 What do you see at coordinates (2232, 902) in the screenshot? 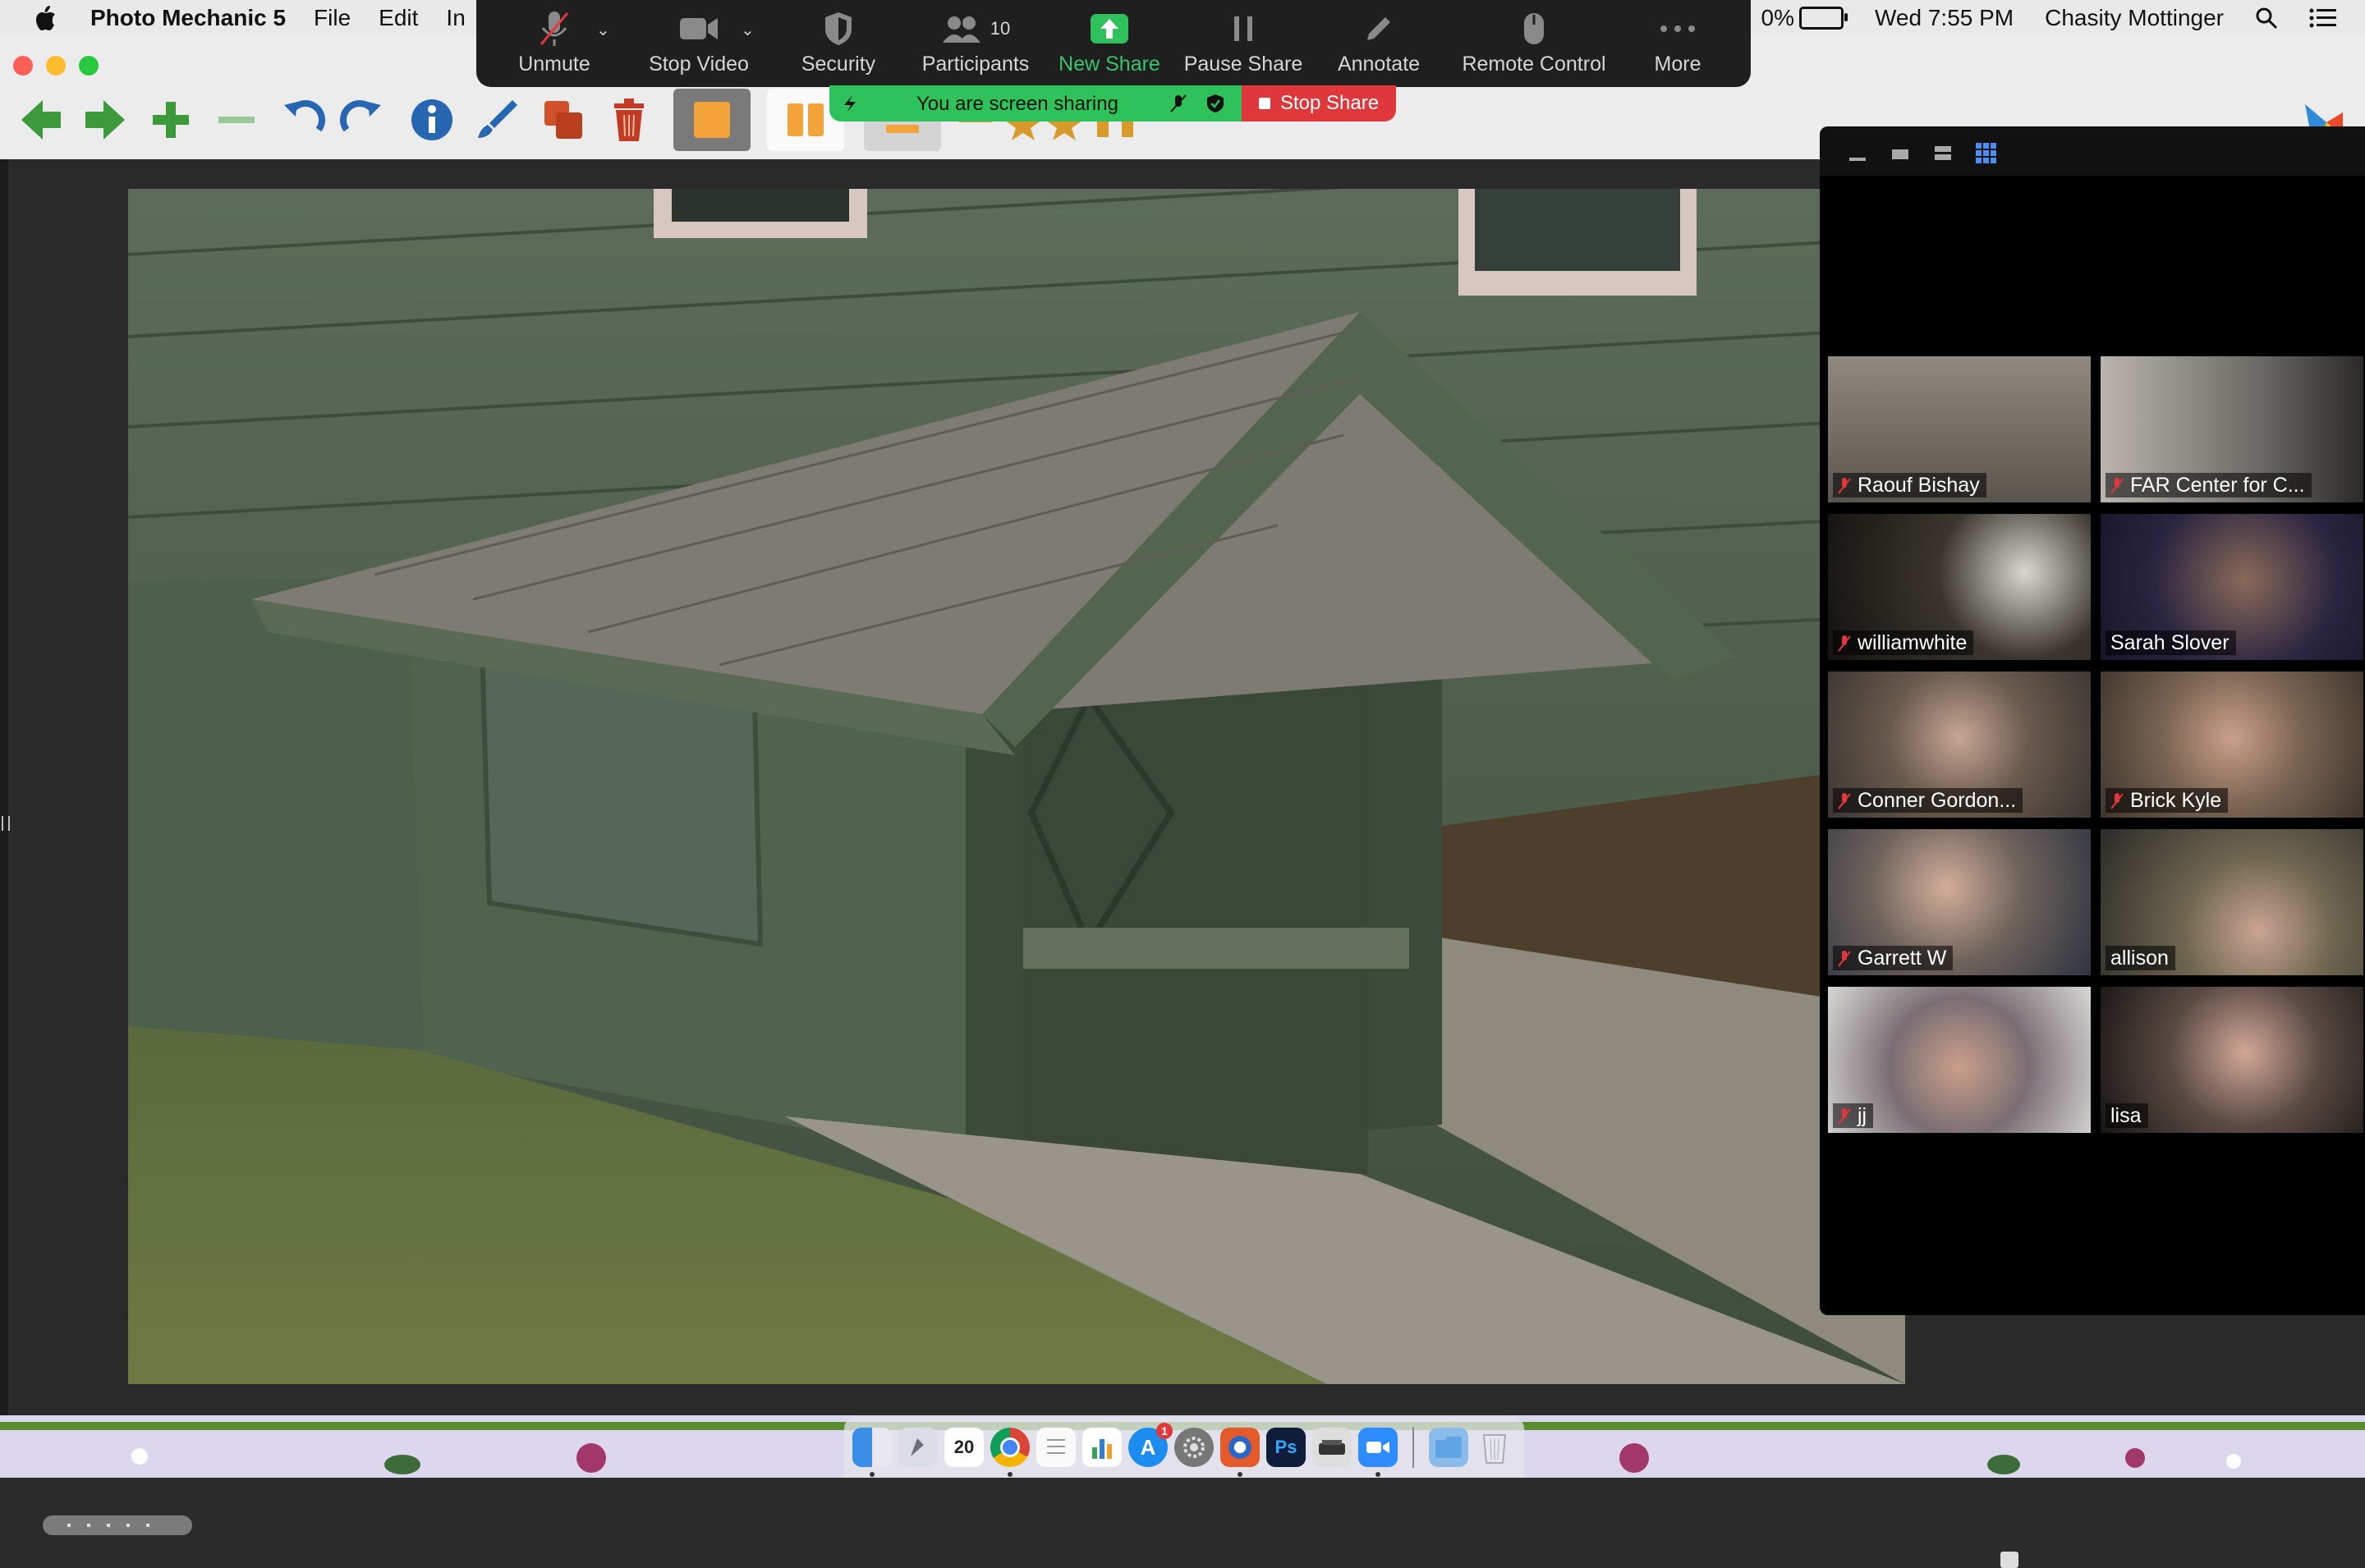
I see `participant-tile-active-speaker: allison` at bounding box center [2232, 902].